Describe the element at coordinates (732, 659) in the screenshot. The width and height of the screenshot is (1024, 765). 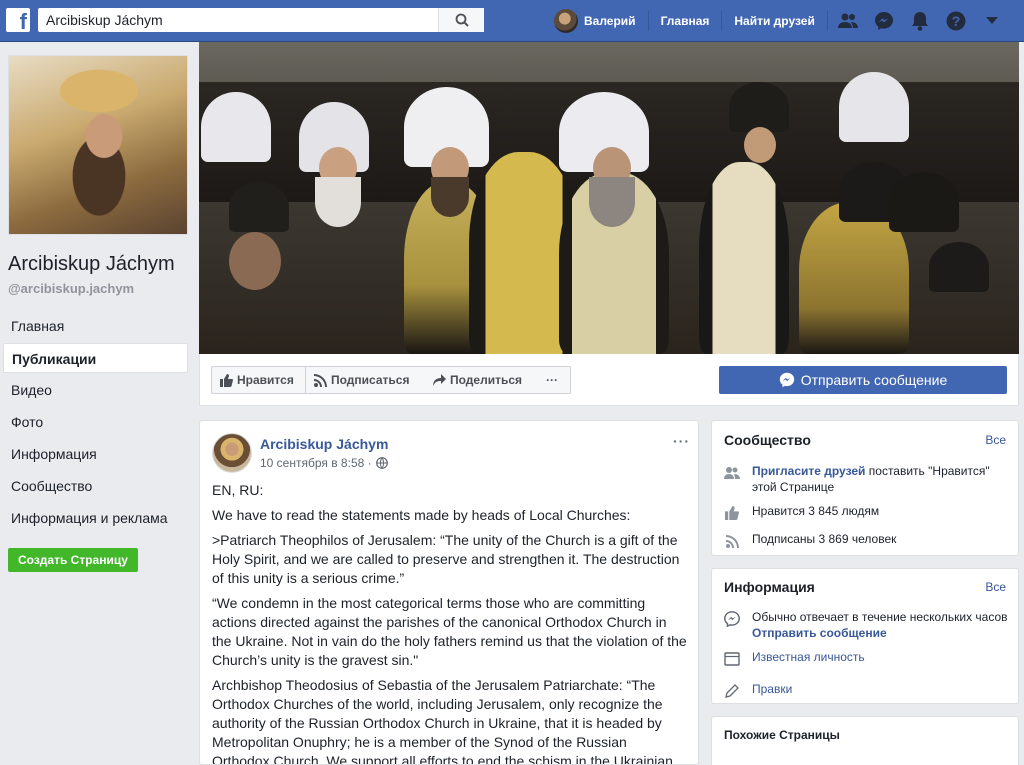
I see `category-tag-icon` at that location.